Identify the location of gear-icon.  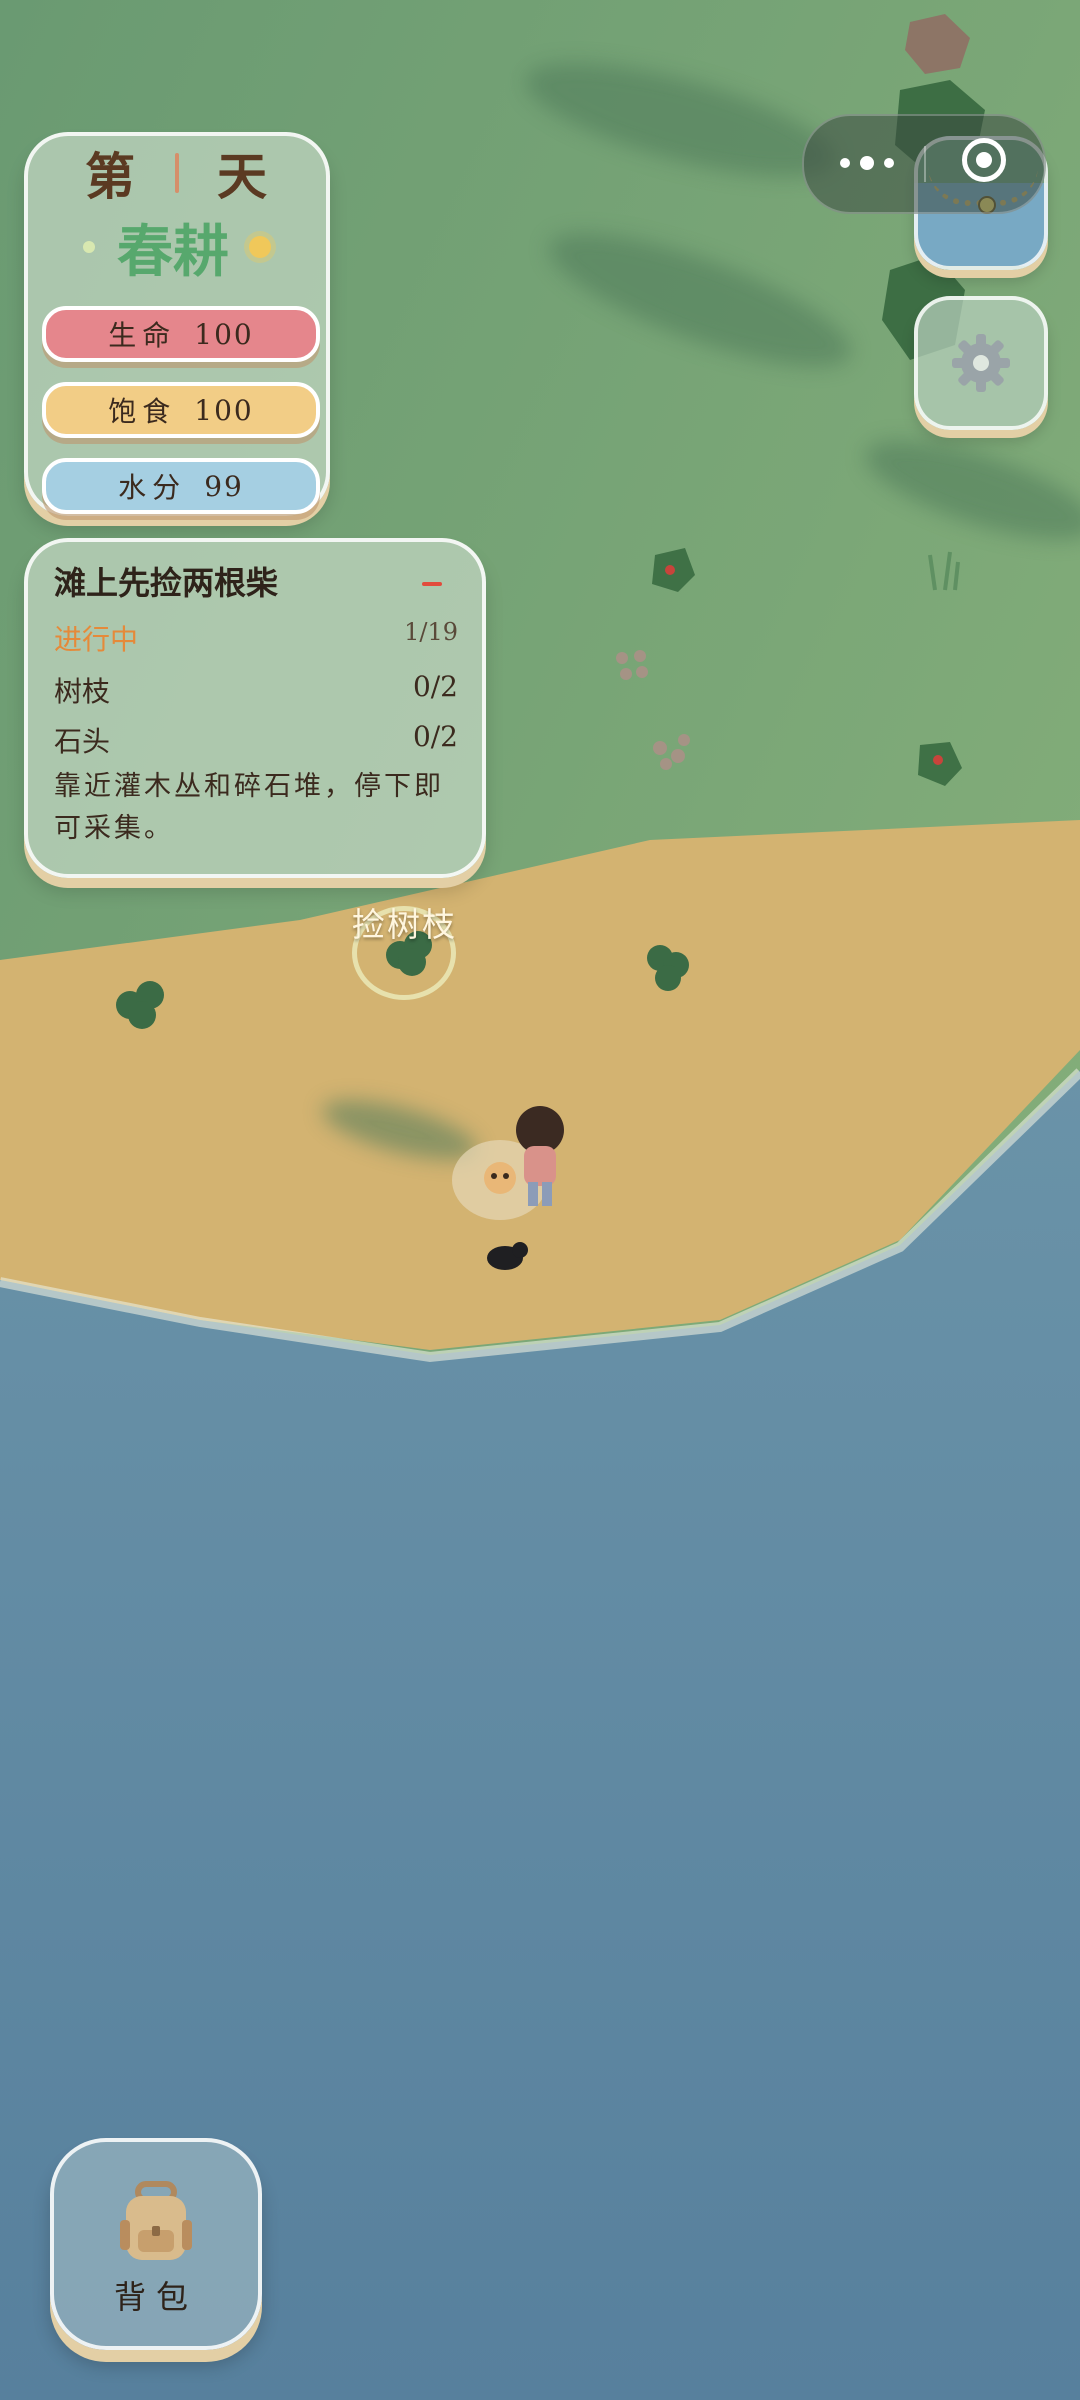
(981, 363).